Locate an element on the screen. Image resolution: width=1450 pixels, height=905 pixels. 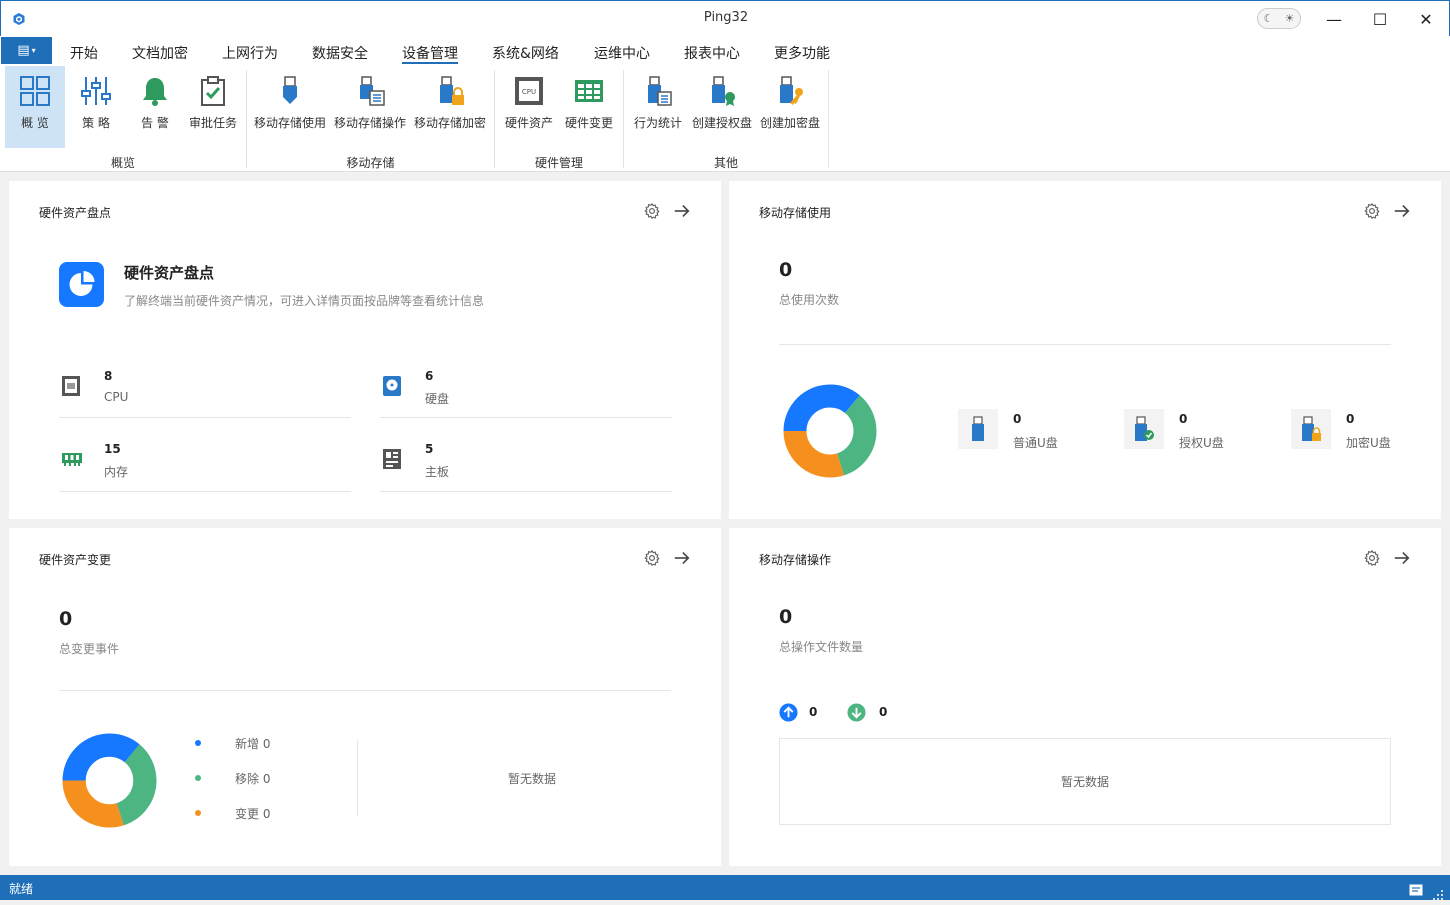
resize-grip-icon is located at coordinates (1438, 893).